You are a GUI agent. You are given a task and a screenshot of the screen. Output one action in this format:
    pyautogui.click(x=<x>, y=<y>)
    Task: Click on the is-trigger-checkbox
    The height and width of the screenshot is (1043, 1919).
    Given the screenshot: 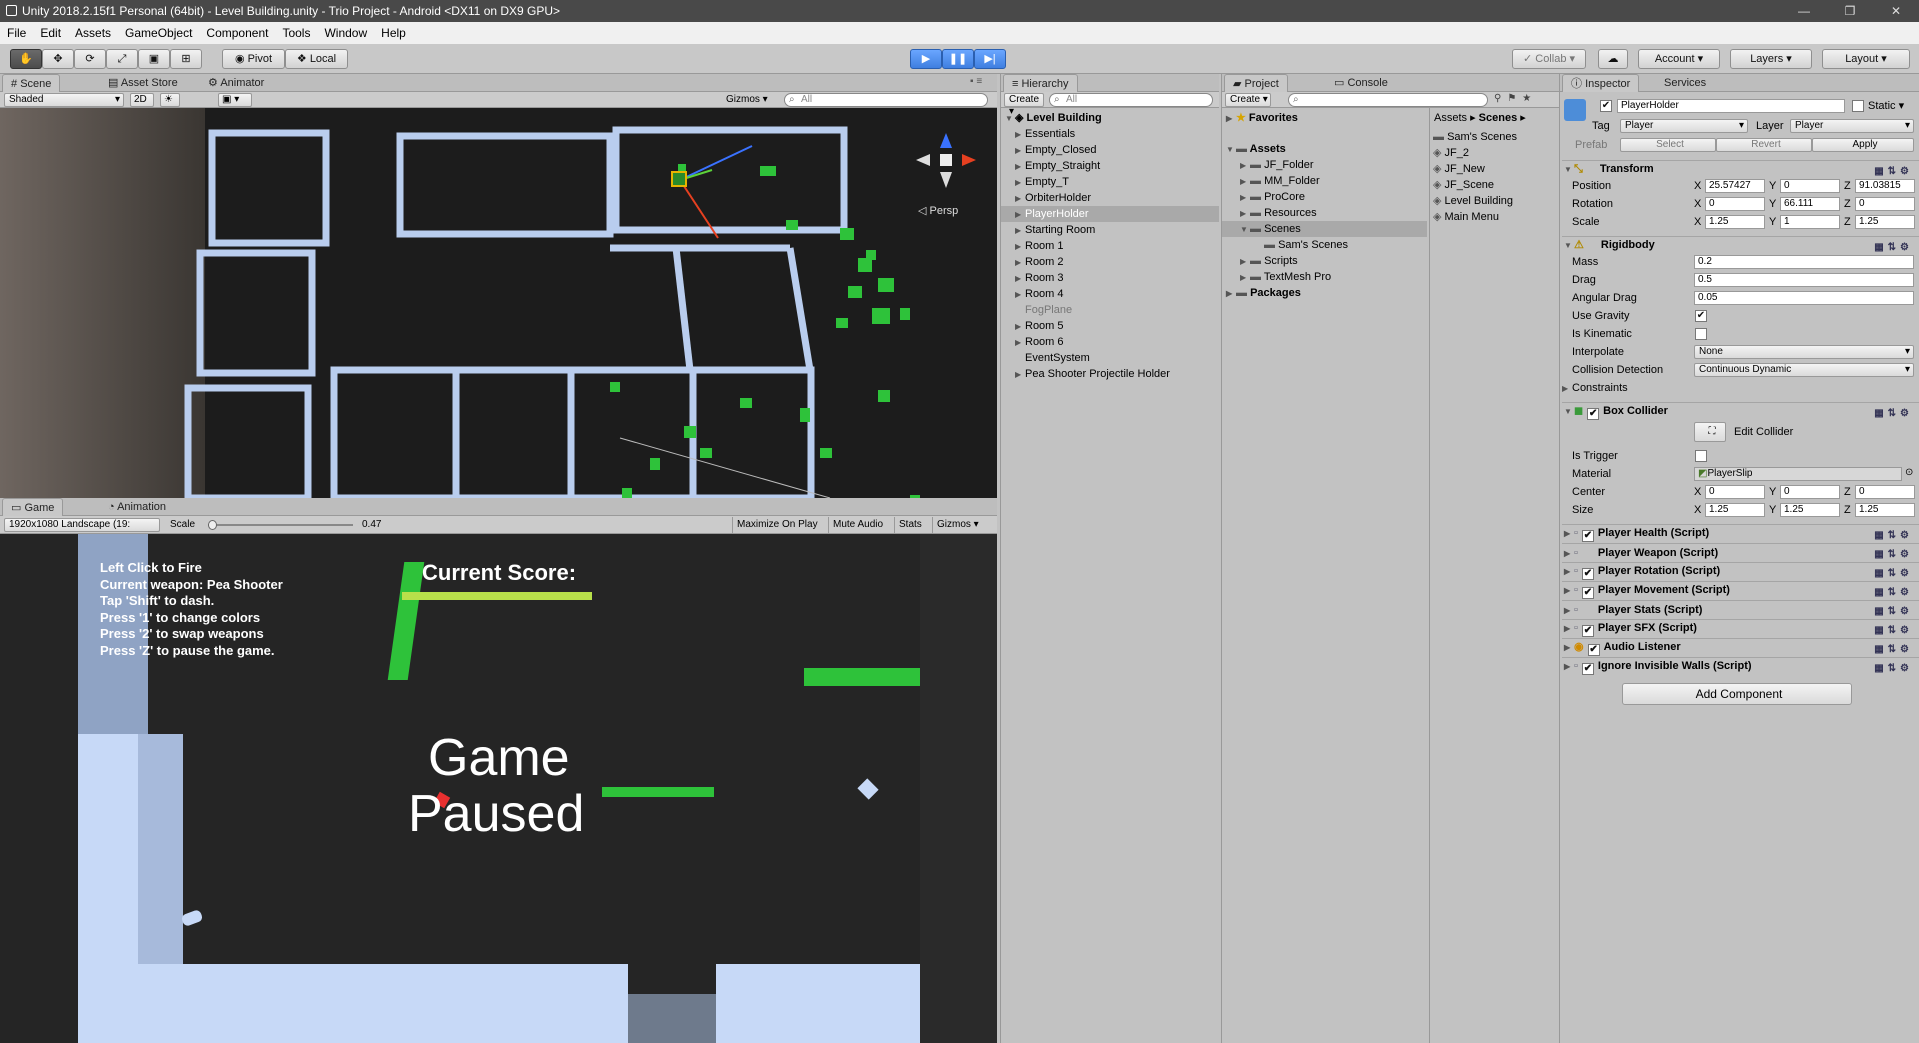 What is the action you would take?
    pyautogui.click(x=1701, y=456)
    